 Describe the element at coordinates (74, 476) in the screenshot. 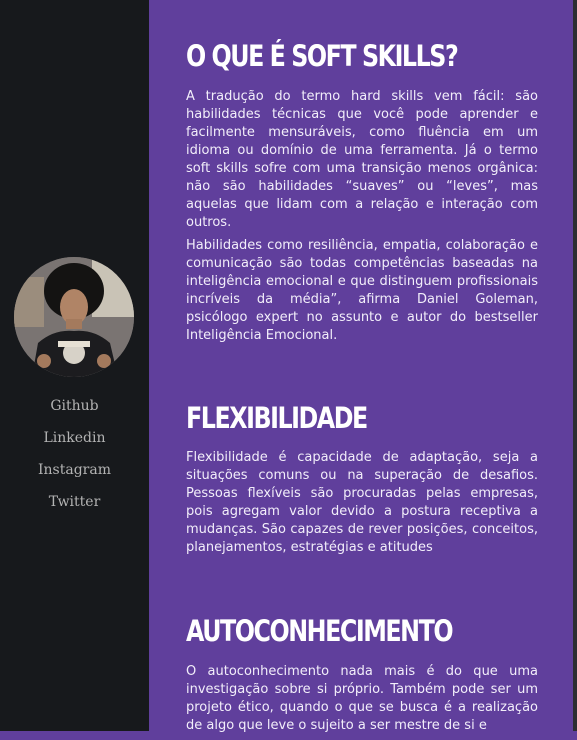

I see `instagram-link: Instagram` at that location.